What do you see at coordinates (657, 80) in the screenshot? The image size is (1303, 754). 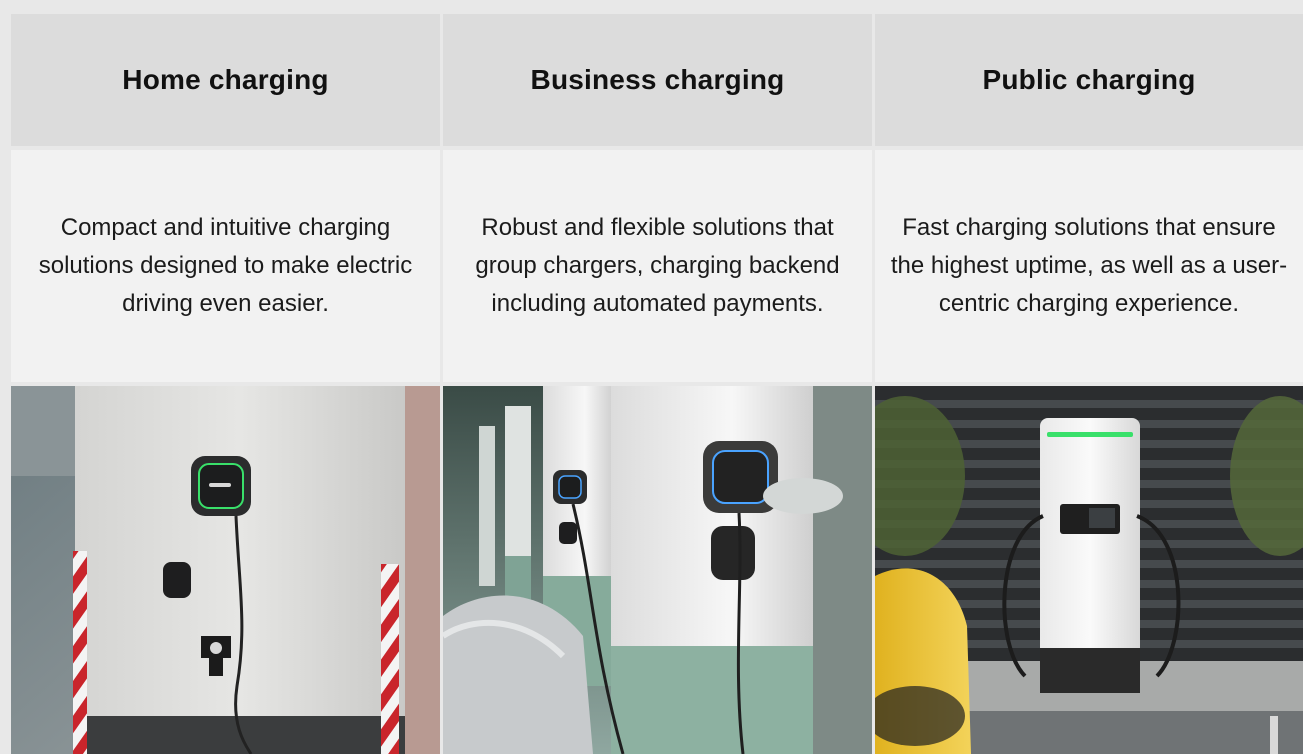 I see `header-business-charging: Business charging` at bounding box center [657, 80].